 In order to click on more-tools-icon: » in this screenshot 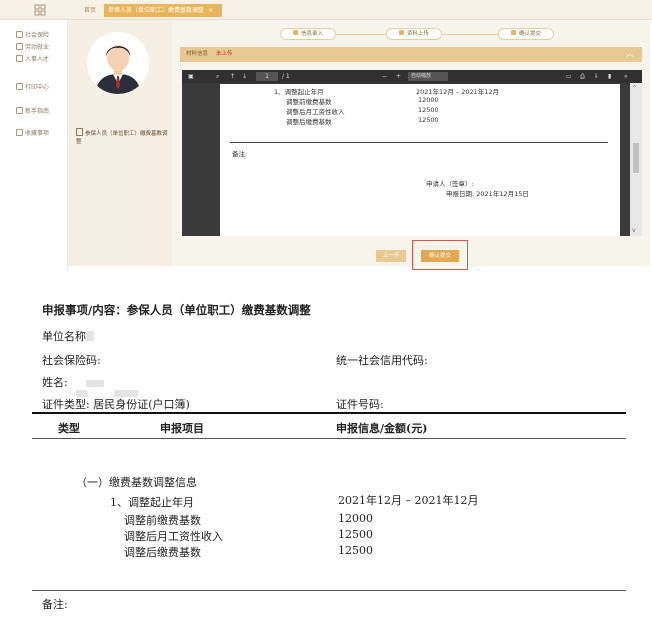, I will do `click(626, 76)`.